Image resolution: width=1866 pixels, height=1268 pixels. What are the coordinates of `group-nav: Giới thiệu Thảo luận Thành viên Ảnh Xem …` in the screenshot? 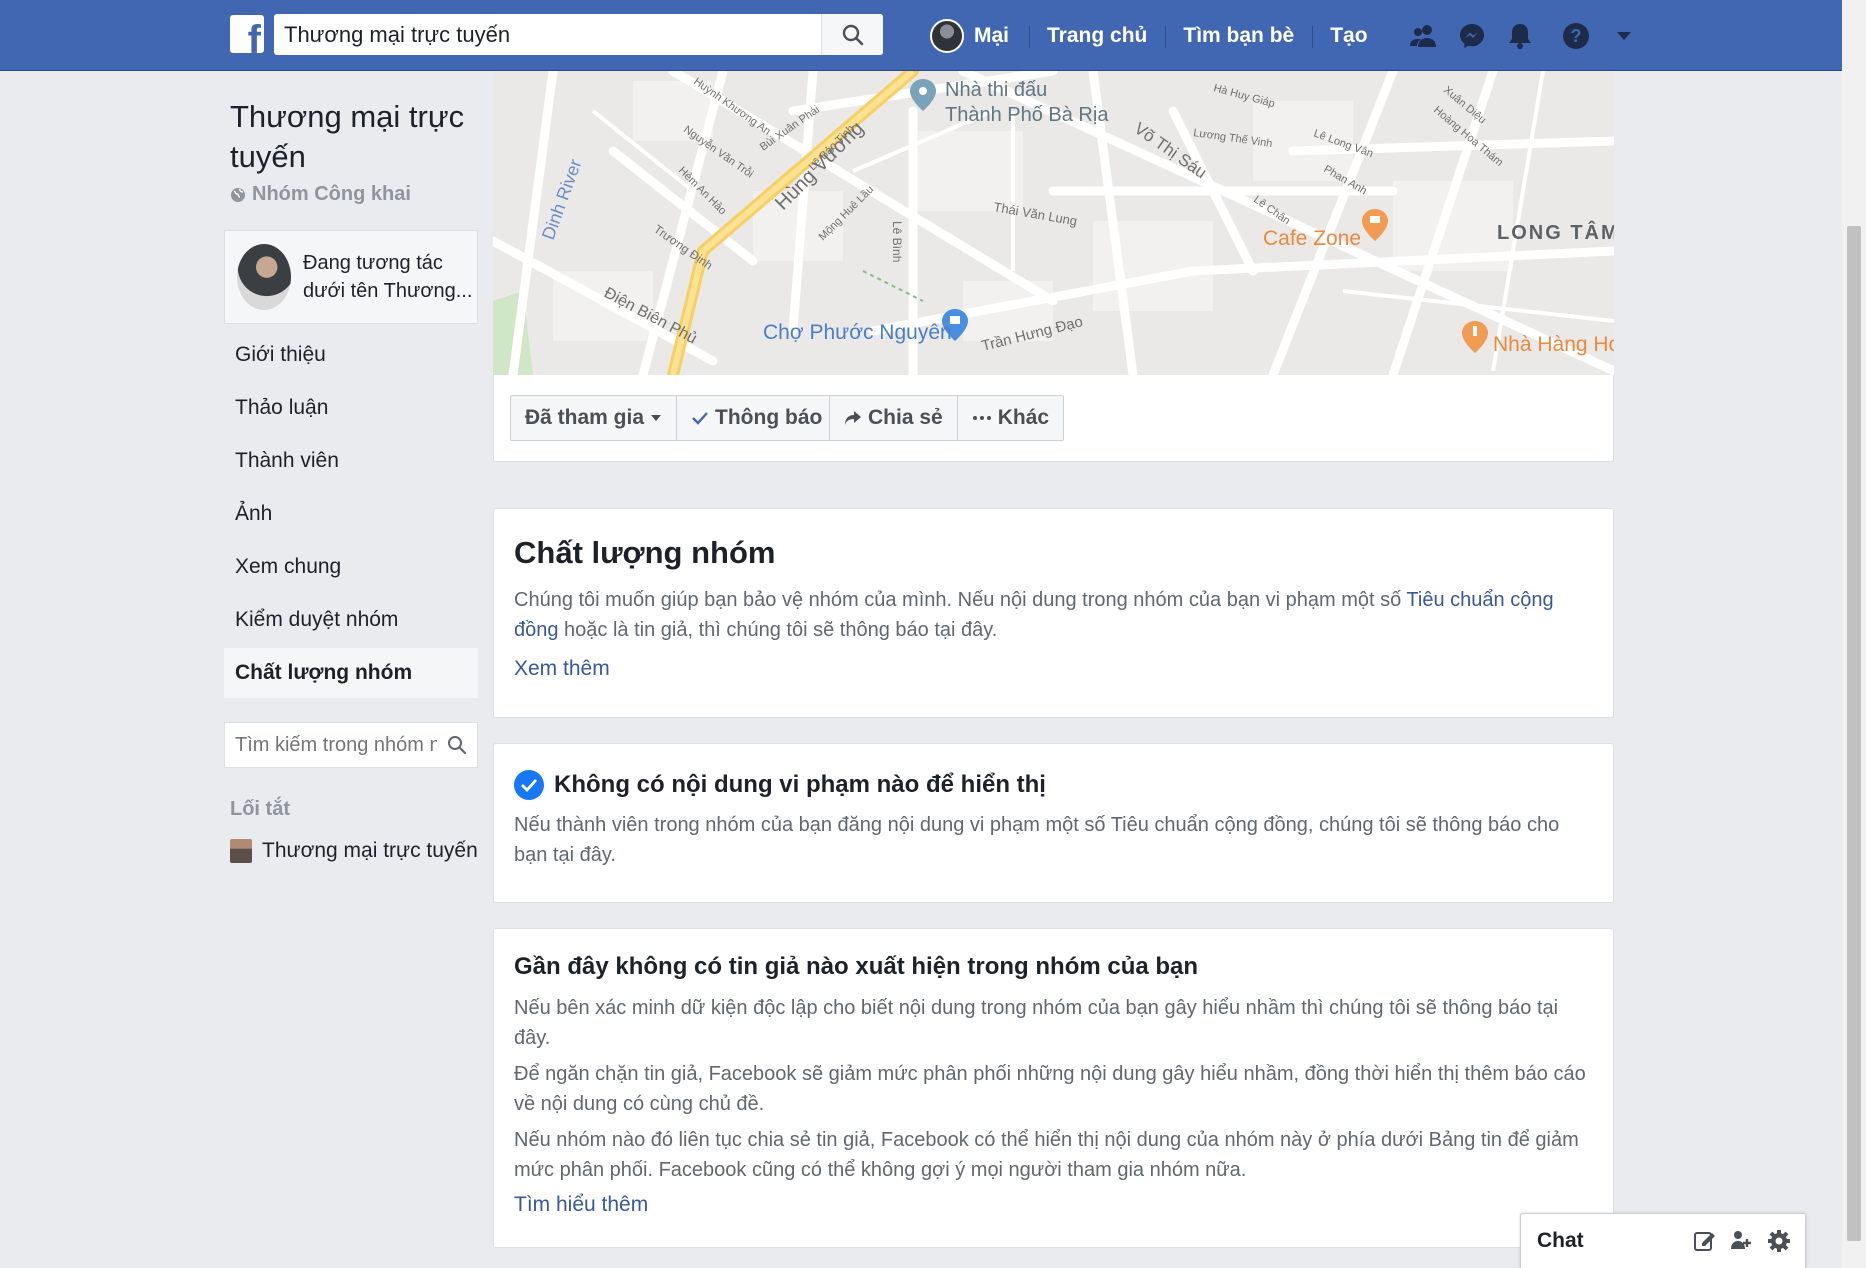 It's located at (351, 514).